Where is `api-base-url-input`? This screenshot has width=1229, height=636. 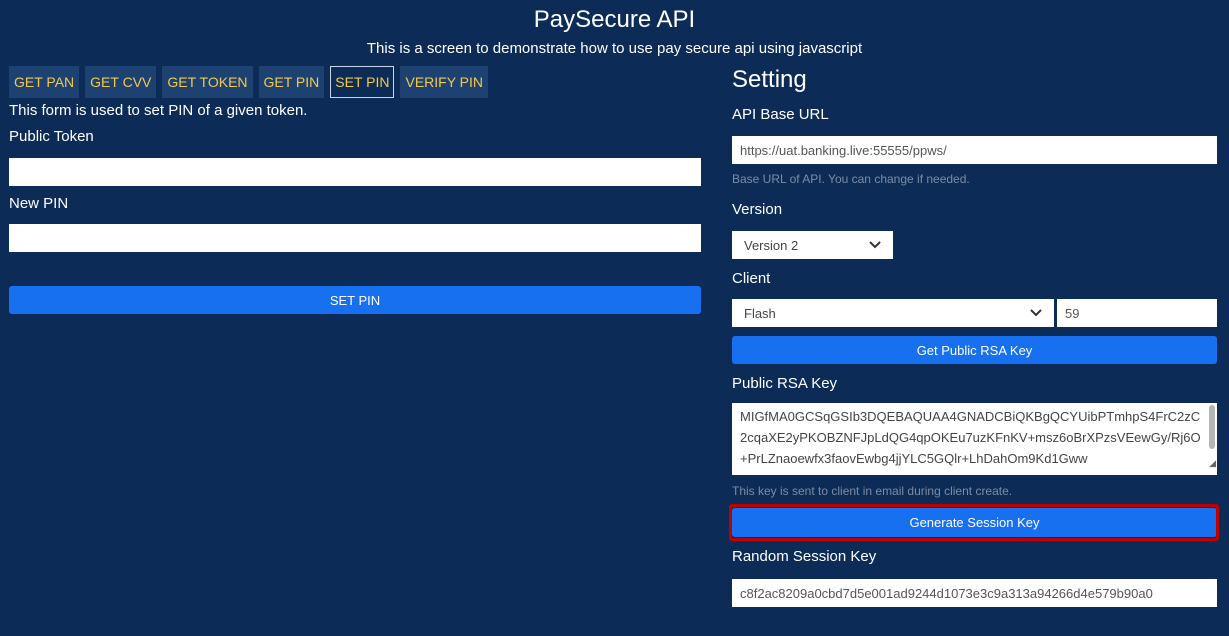
api-base-url-input is located at coordinates (974, 150).